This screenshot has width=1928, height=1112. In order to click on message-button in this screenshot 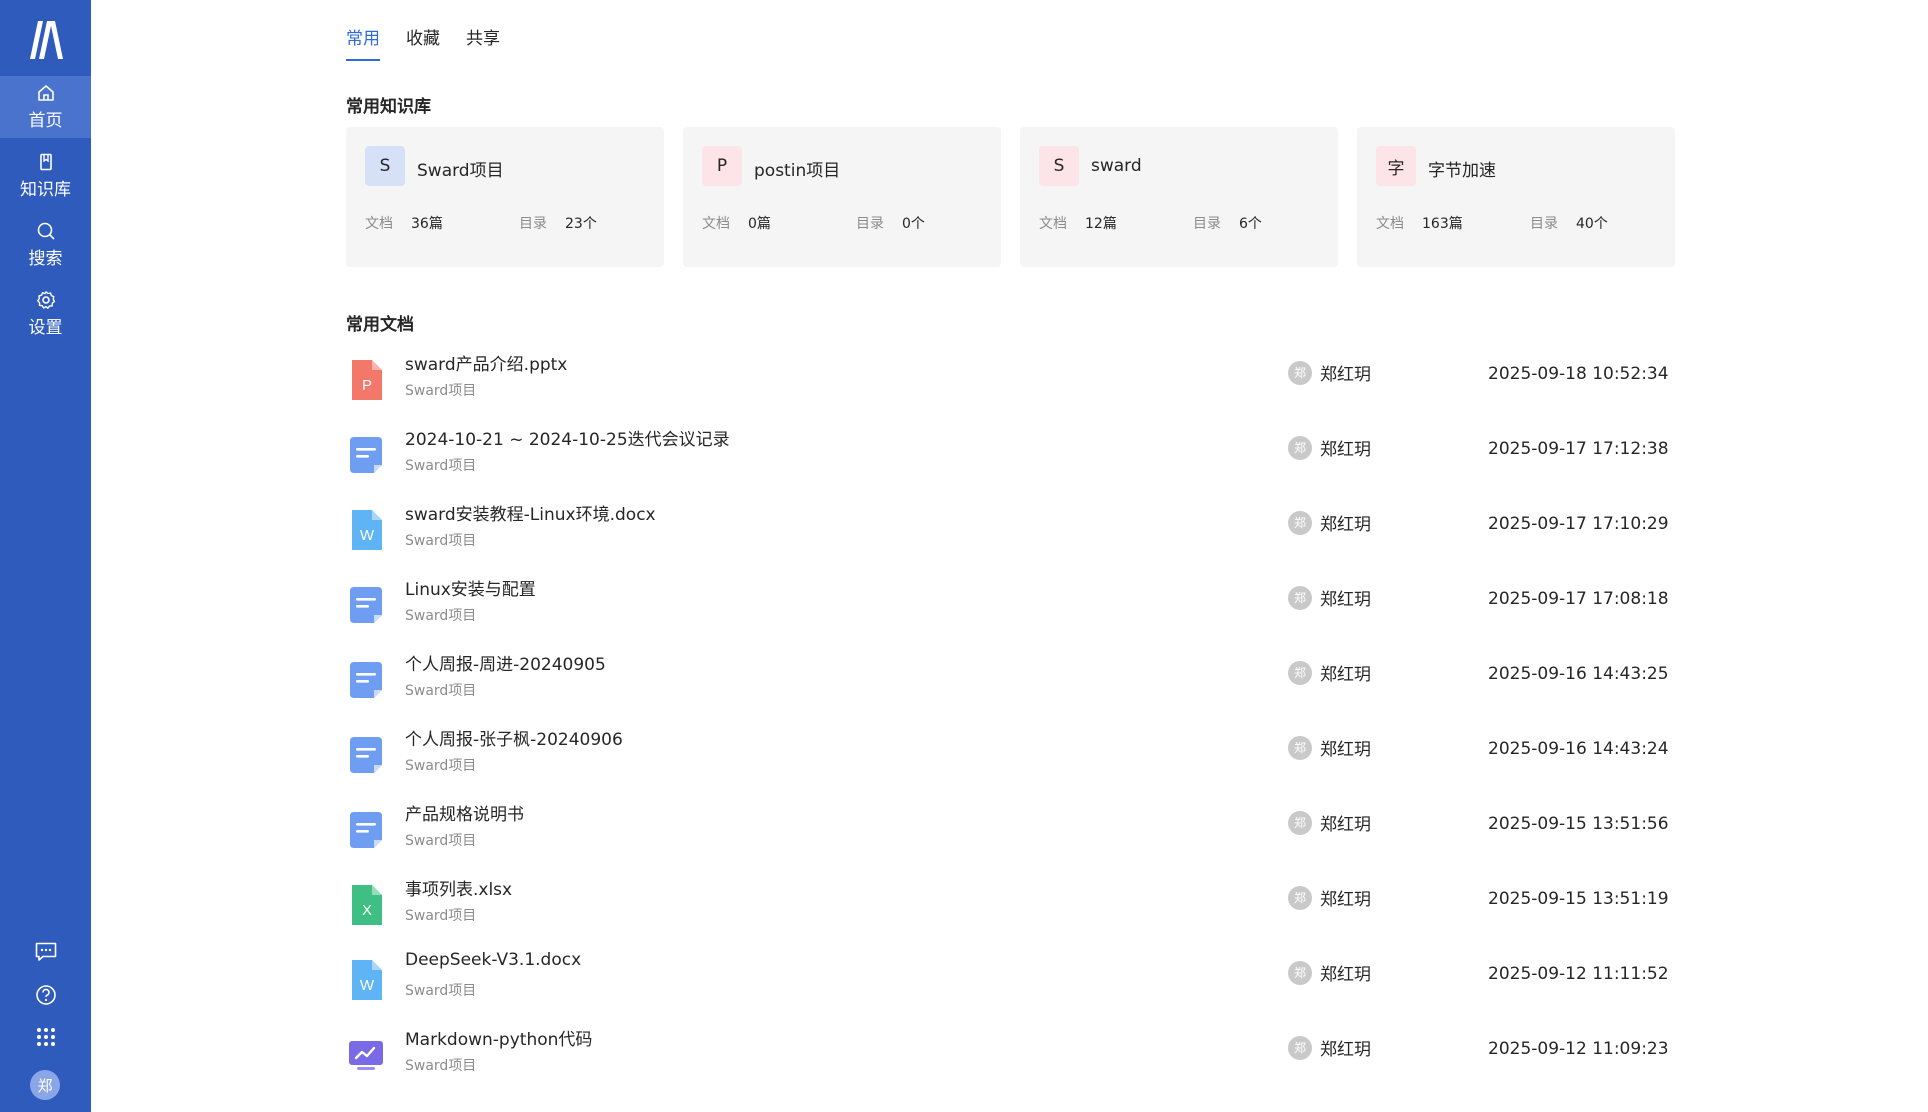, I will do `click(45, 952)`.